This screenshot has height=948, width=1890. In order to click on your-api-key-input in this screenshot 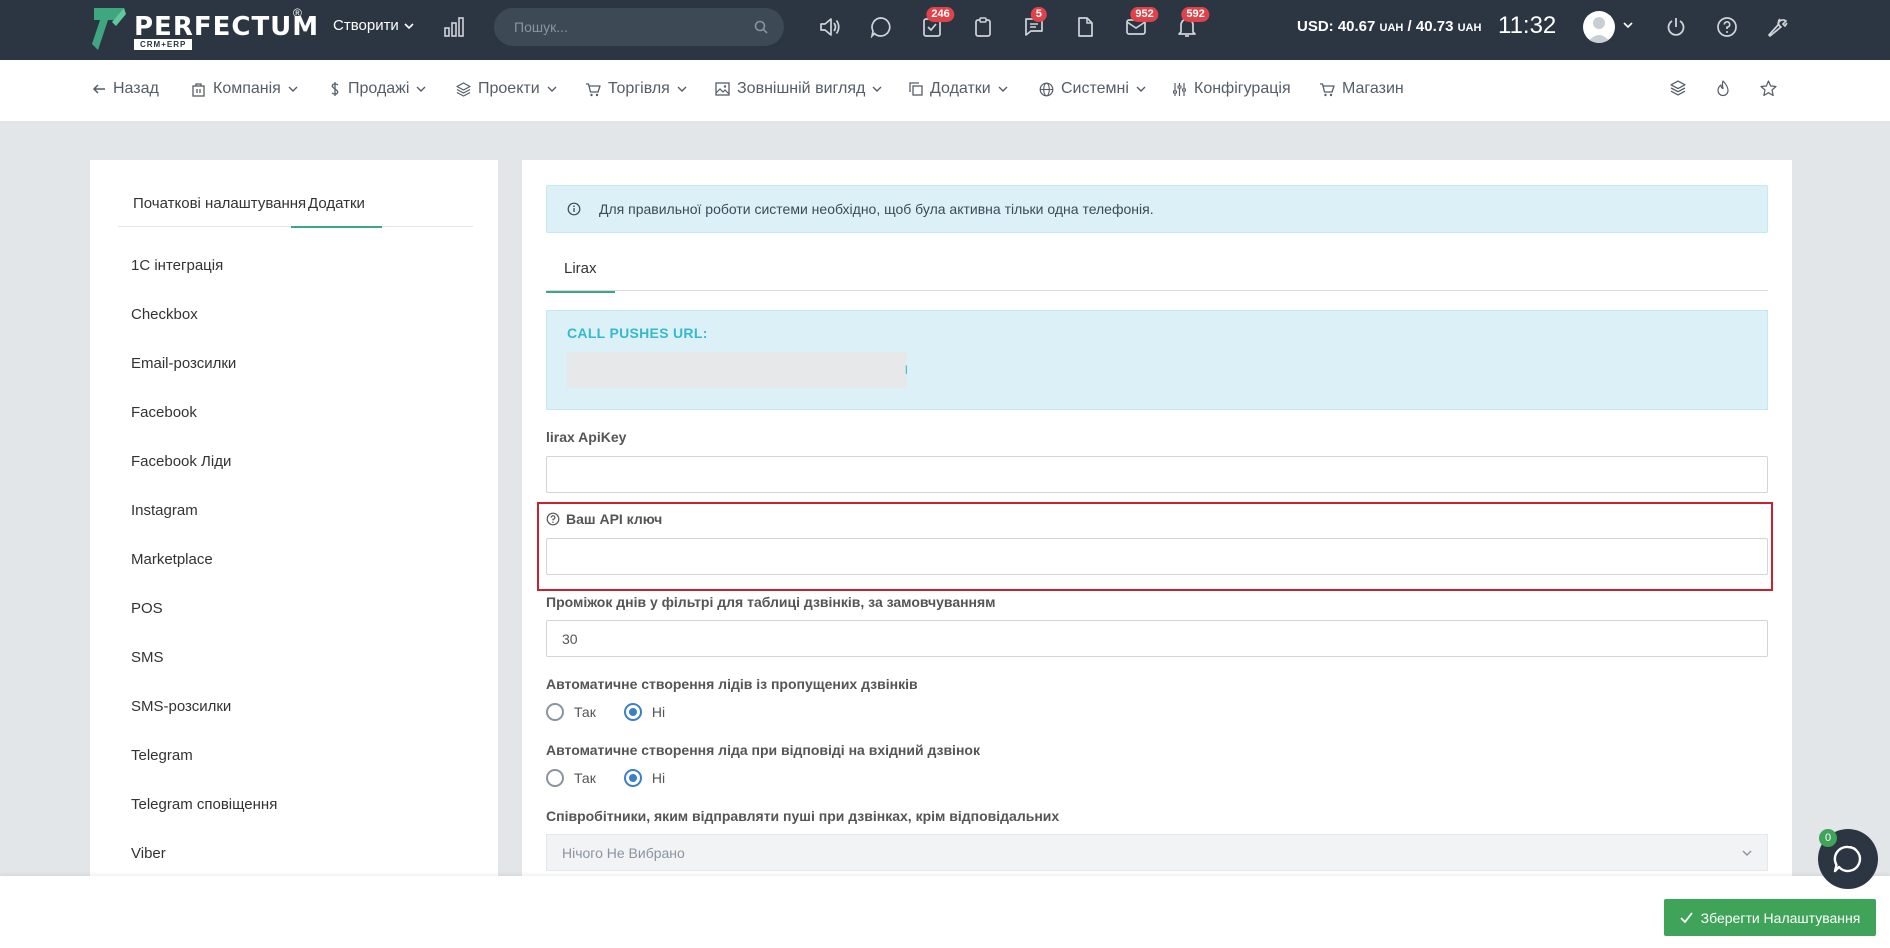, I will do `click(1157, 556)`.